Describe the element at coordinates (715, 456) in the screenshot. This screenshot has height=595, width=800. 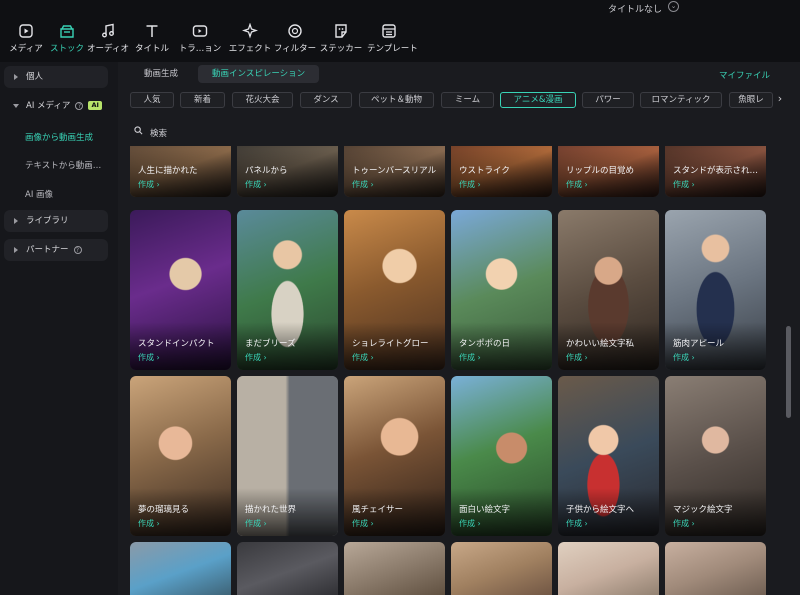
I see `video-card: マジック絵文字 作成 ›` at that location.